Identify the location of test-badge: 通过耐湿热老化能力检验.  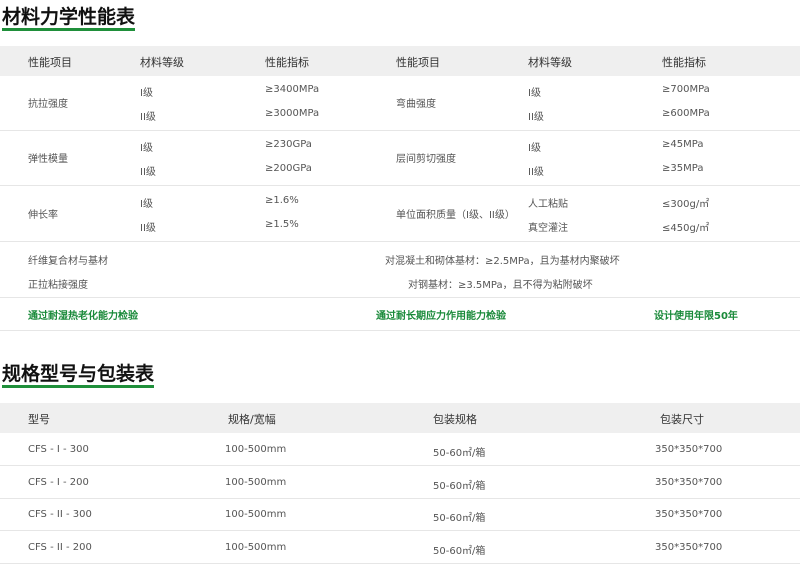
(83, 316).